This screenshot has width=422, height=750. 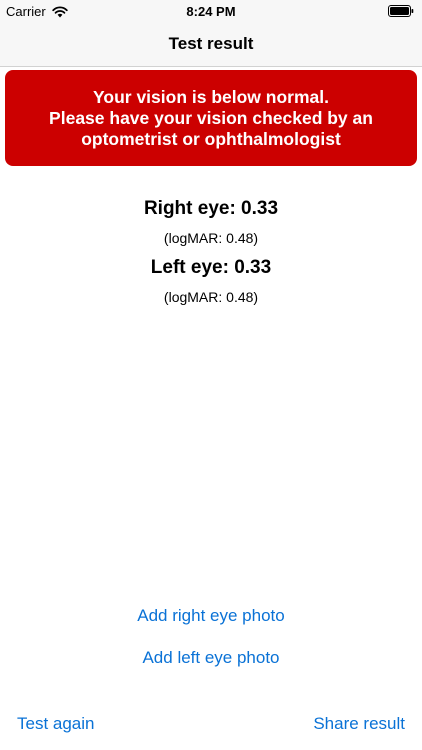 I want to click on page-title: Test result, so click(x=211, y=43).